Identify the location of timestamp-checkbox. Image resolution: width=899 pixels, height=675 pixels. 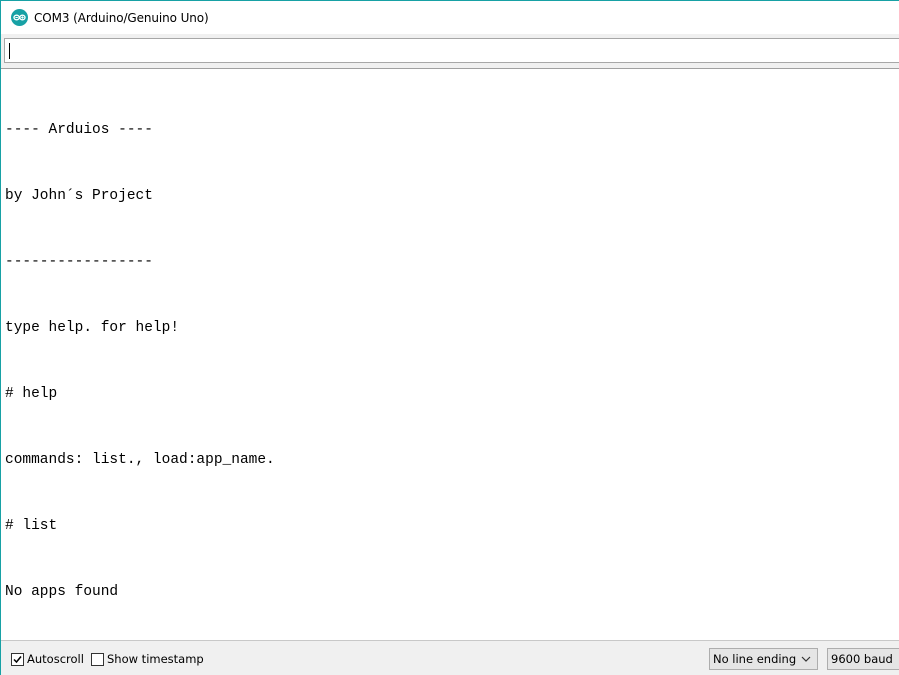
(97, 659).